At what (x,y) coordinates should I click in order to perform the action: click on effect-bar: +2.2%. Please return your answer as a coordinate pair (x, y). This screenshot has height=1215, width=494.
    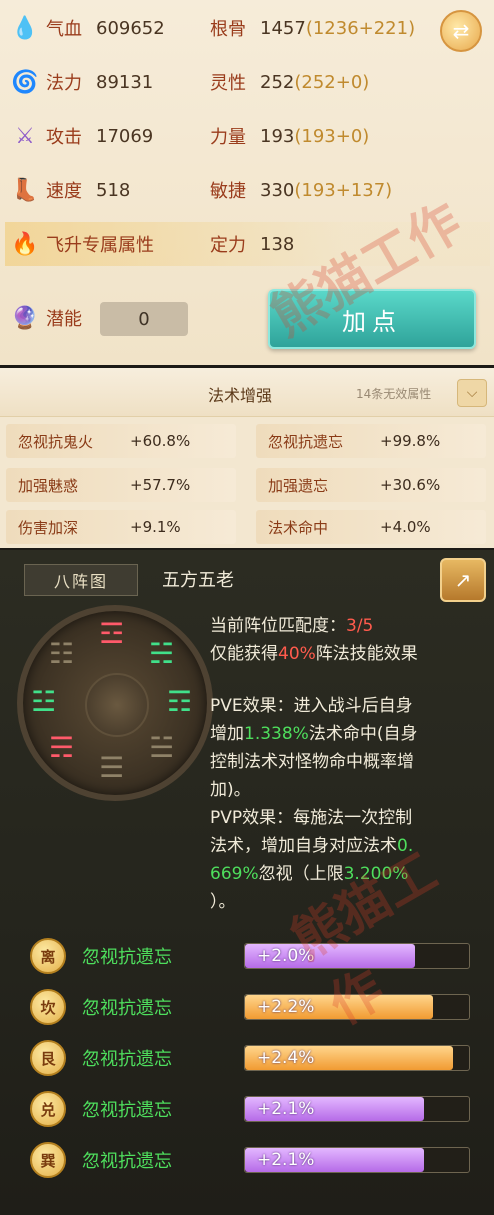
    Looking at the image, I should click on (357, 1007).